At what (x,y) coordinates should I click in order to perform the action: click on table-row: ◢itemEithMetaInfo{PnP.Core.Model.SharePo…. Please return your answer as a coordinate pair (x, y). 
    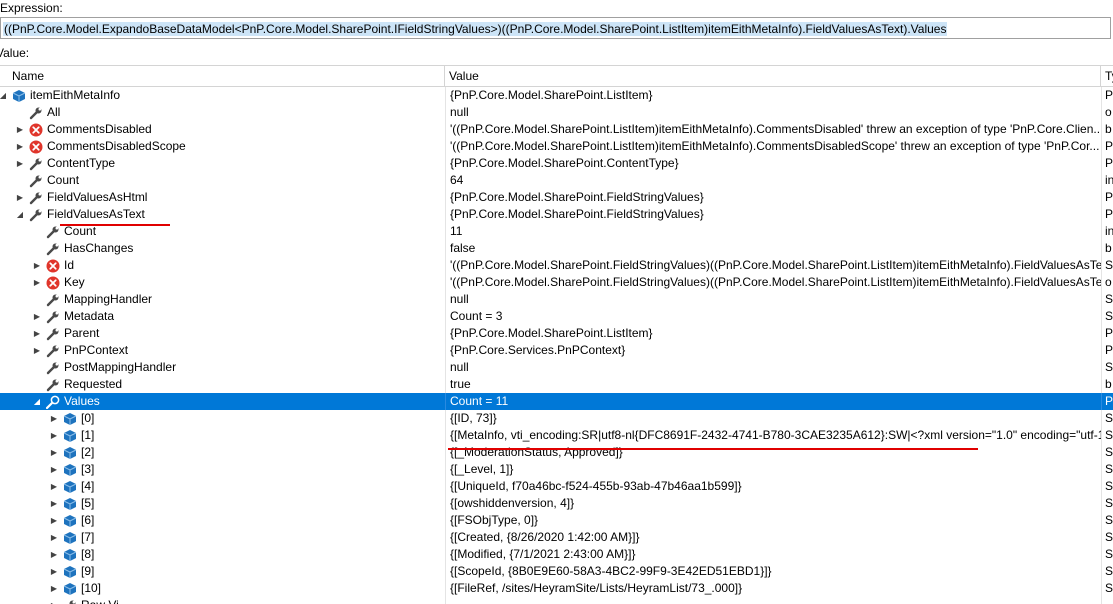
    Looking at the image, I should click on (556, 95).